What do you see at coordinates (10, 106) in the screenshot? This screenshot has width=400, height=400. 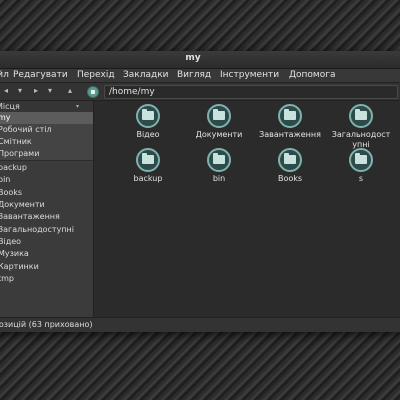 I see `places-label: Місця` at bounding box center [10, 106].